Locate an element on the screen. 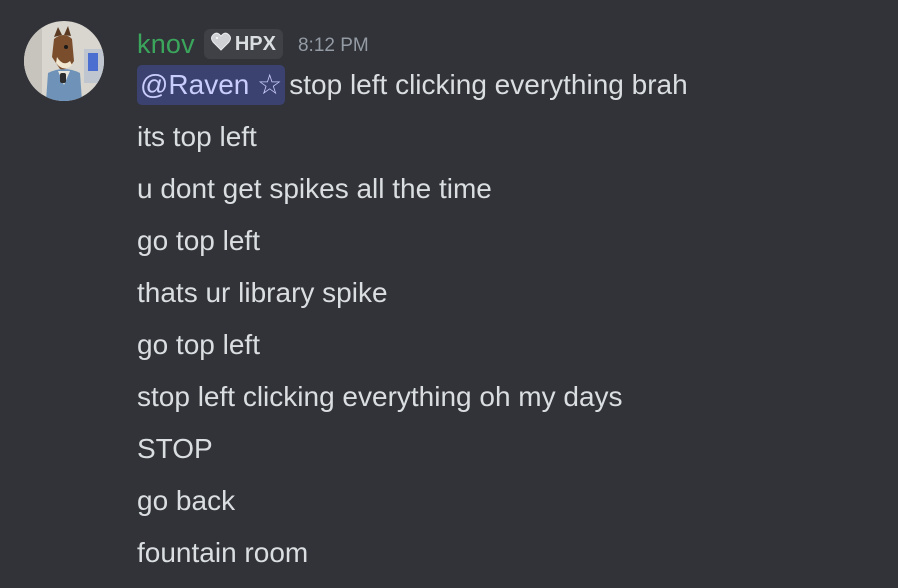  user-mention: @Raven ☆ is located at coordinates (211, 85).